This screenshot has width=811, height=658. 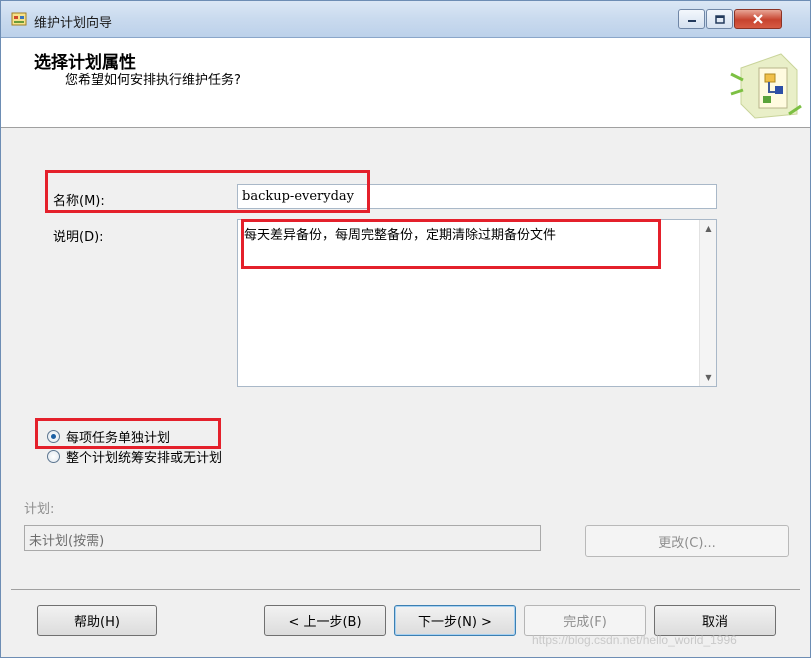 What do you see at coordinates (207, 191) in the screenshot?
I see `highlight-box-name` at bounding box center [207, 191].